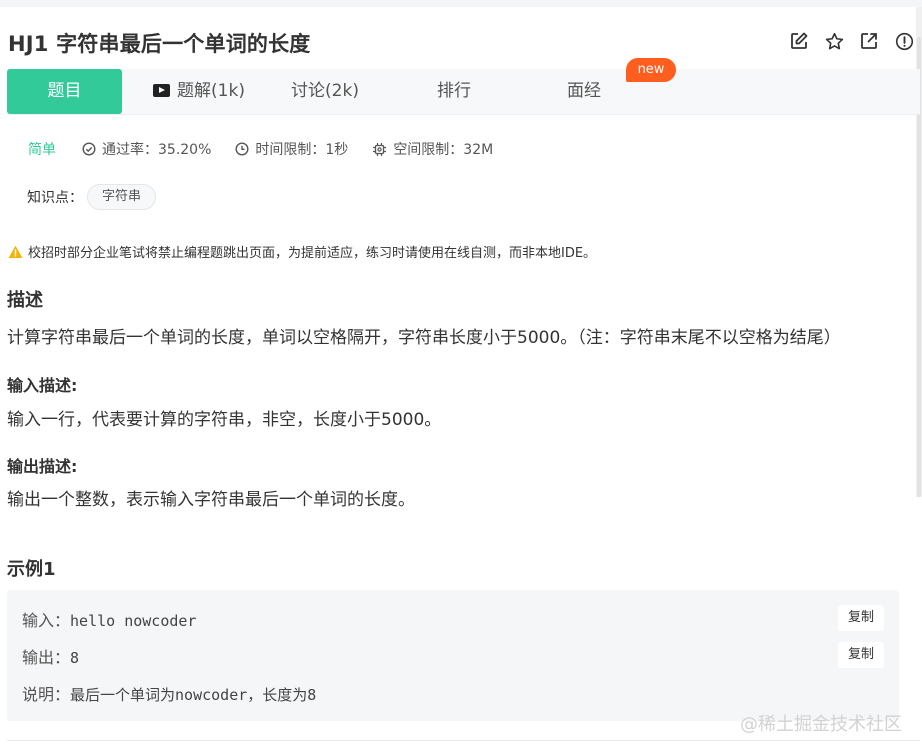  Describe the element at coordinates (42, 150) in the screenshot. I see `difficulty-label: 简单` at that location.